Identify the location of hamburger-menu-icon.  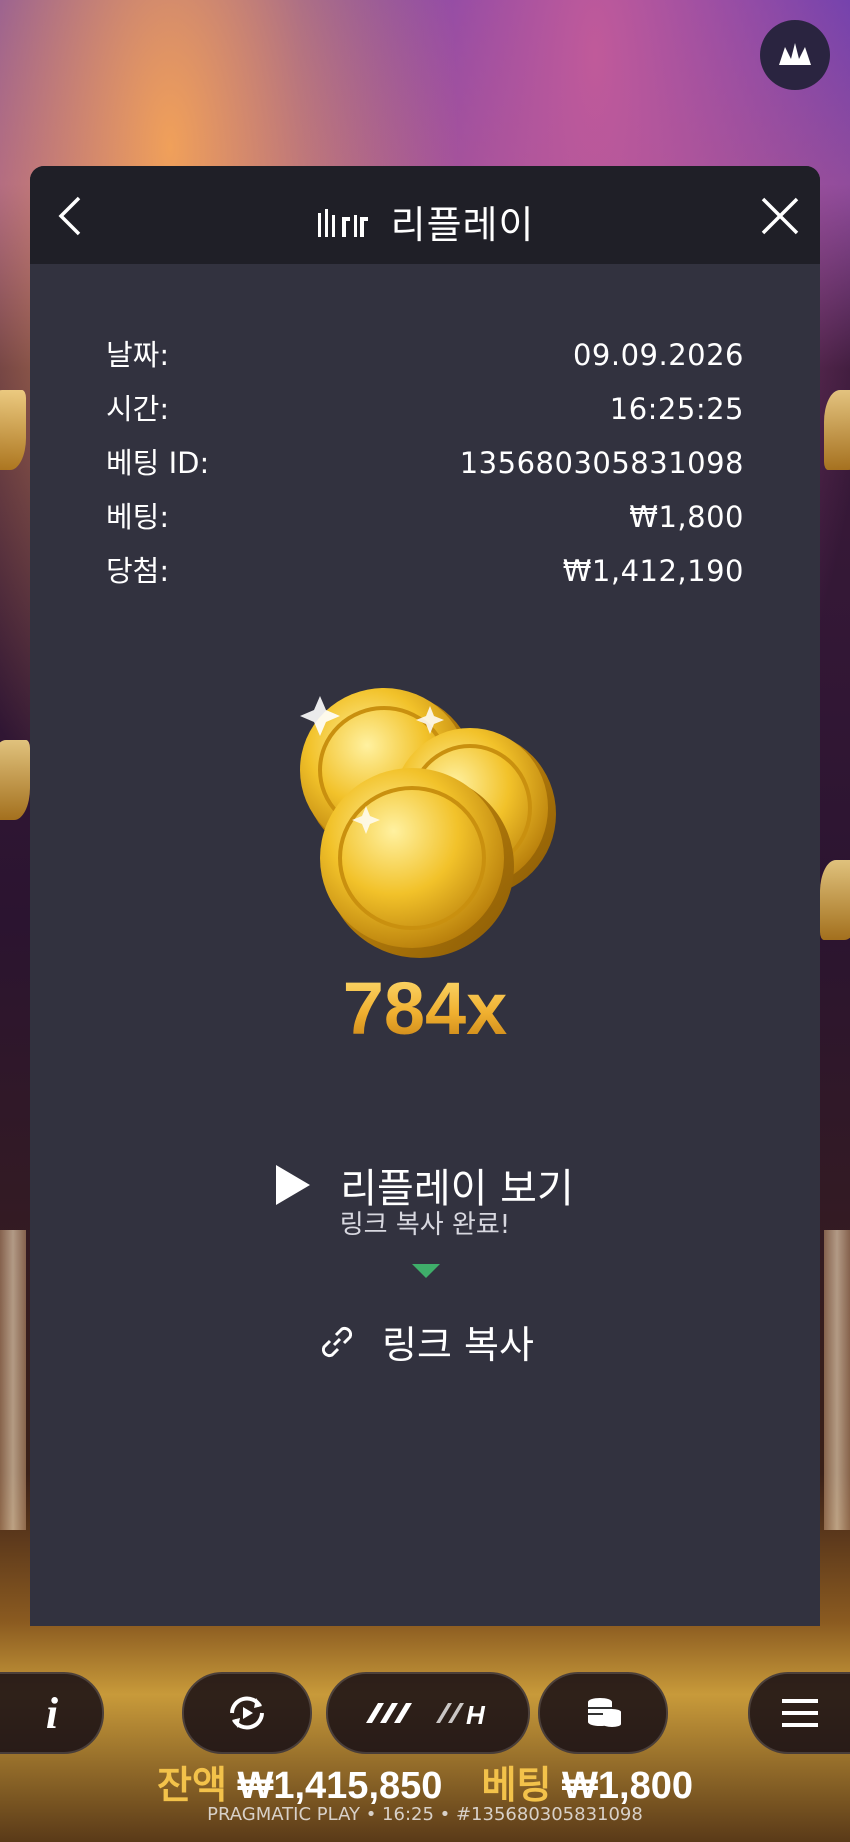
(800, 1713).